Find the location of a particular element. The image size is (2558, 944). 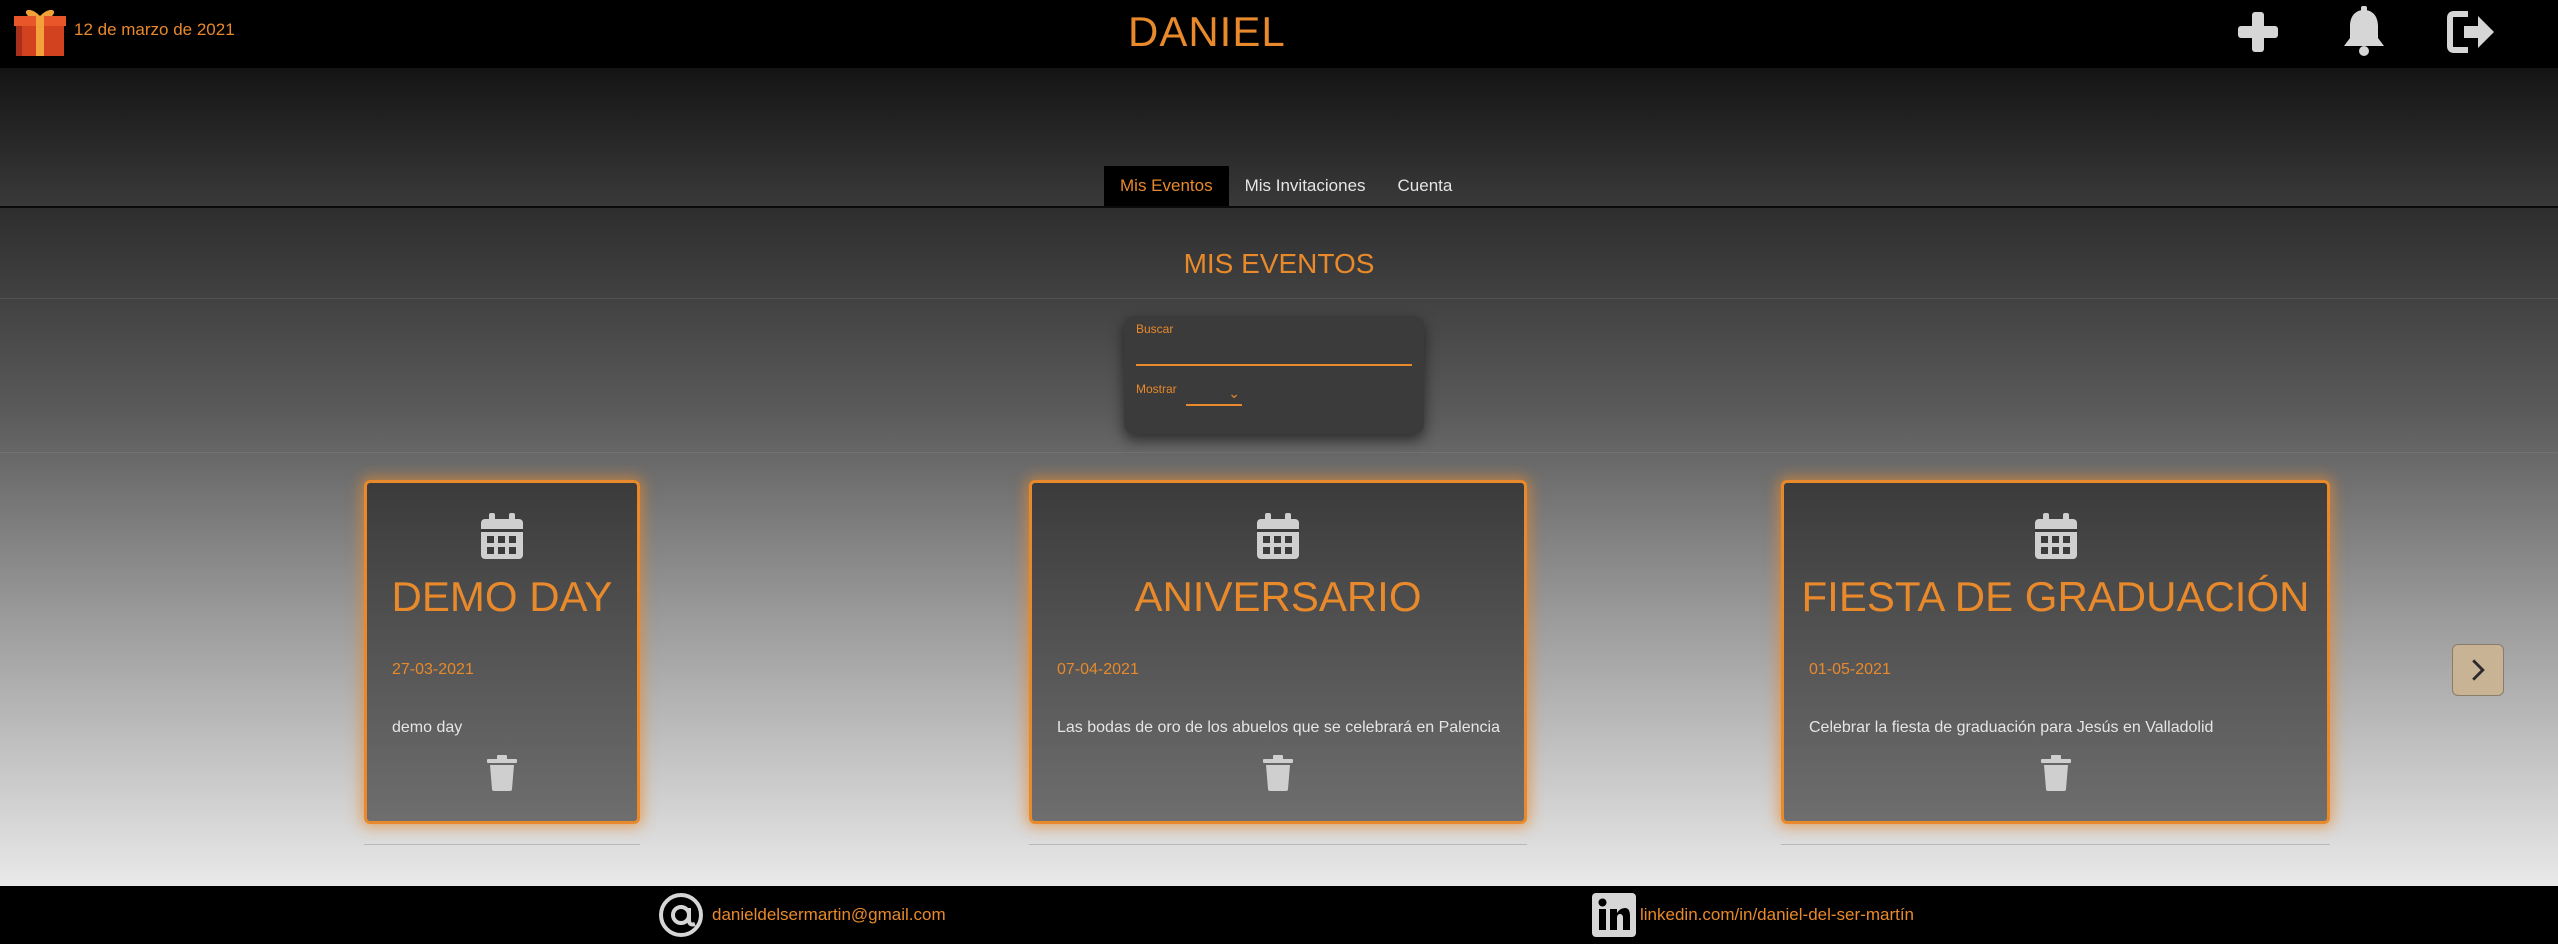

tab-mis-invitaciones: Mis Invitaciones is located at coordinates (1305, 186).